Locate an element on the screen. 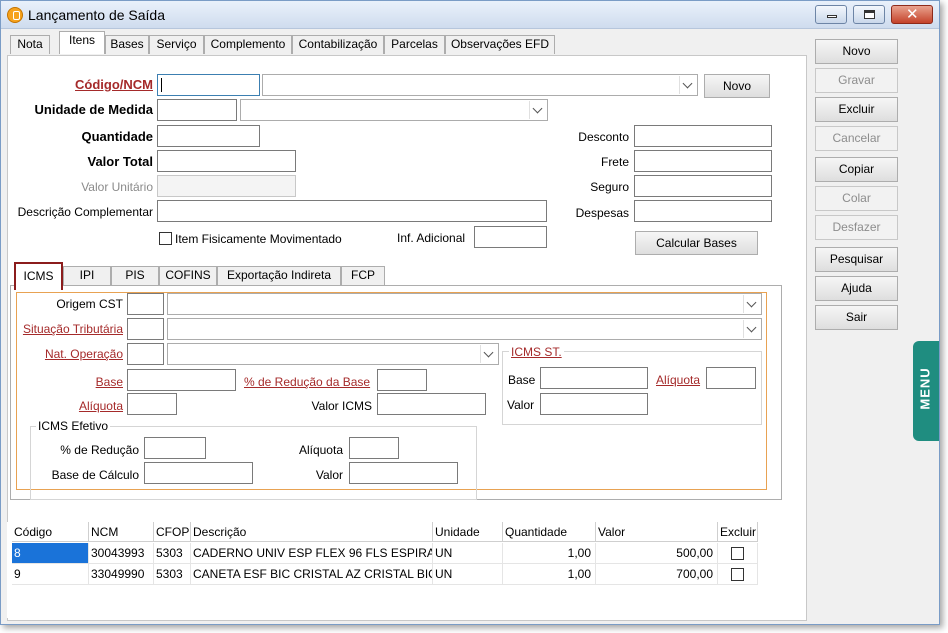  maximize-button is located at coordinates (869, 14).